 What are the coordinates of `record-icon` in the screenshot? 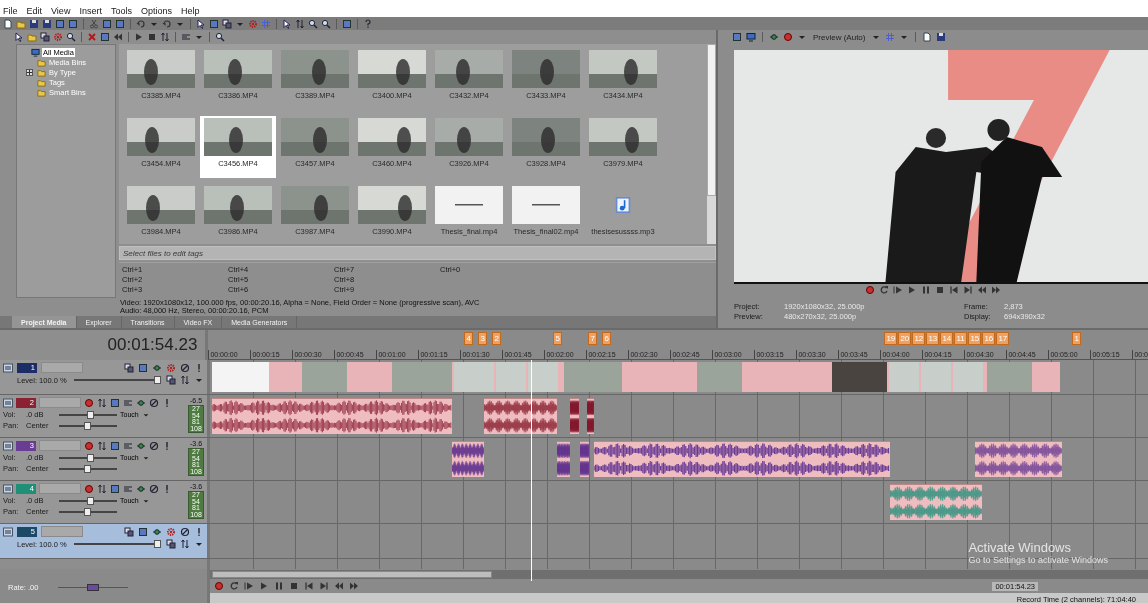 It's located at (219, 586).